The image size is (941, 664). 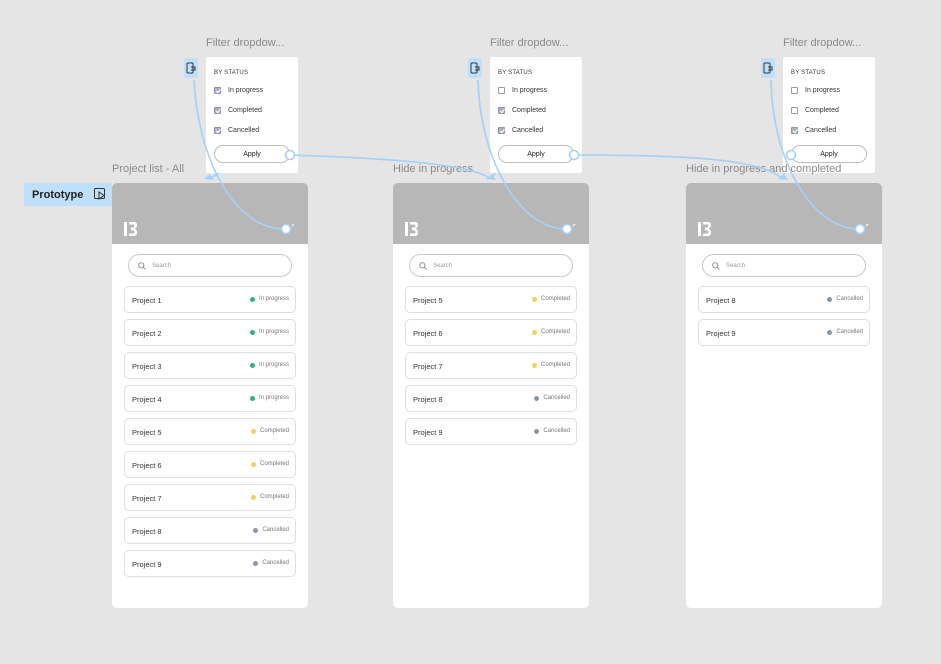 What do you see at coordinates (147, 300) in the screenshot?
I see `project-name: Project 1` at bounding box center [147, 300].